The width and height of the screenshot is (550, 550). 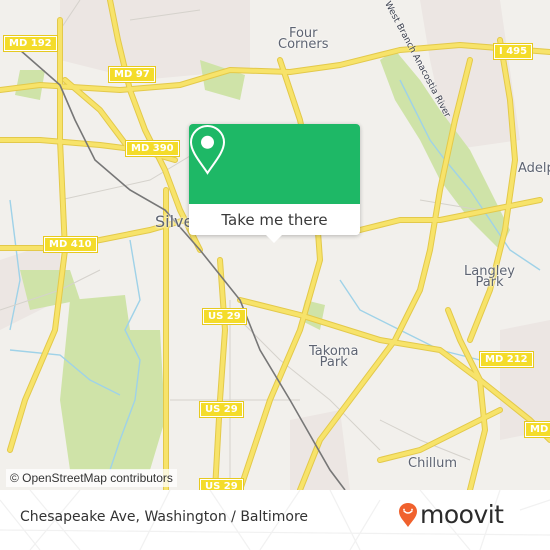 I want to click on location-pin-icon, so click(x=207, y=149).